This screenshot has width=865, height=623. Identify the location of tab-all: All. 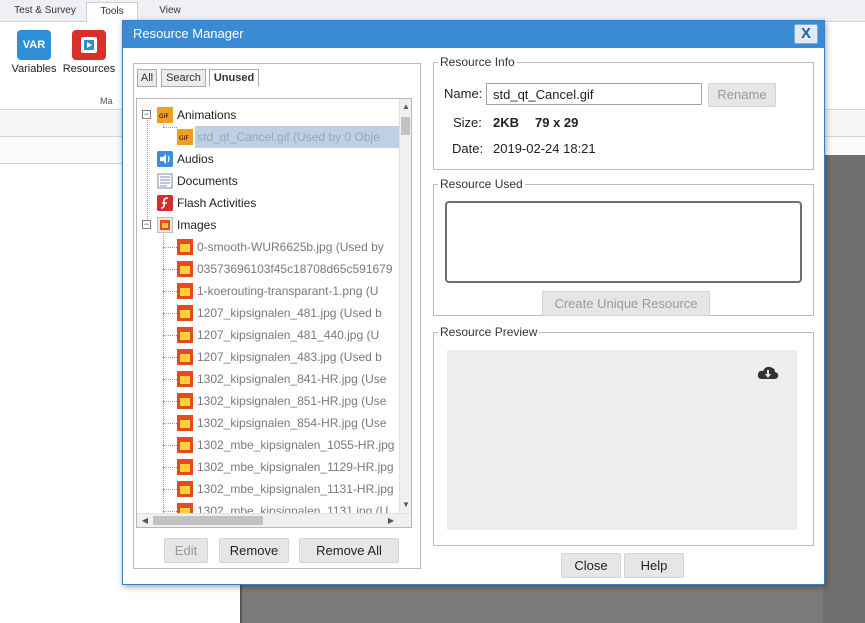
(147, 78).